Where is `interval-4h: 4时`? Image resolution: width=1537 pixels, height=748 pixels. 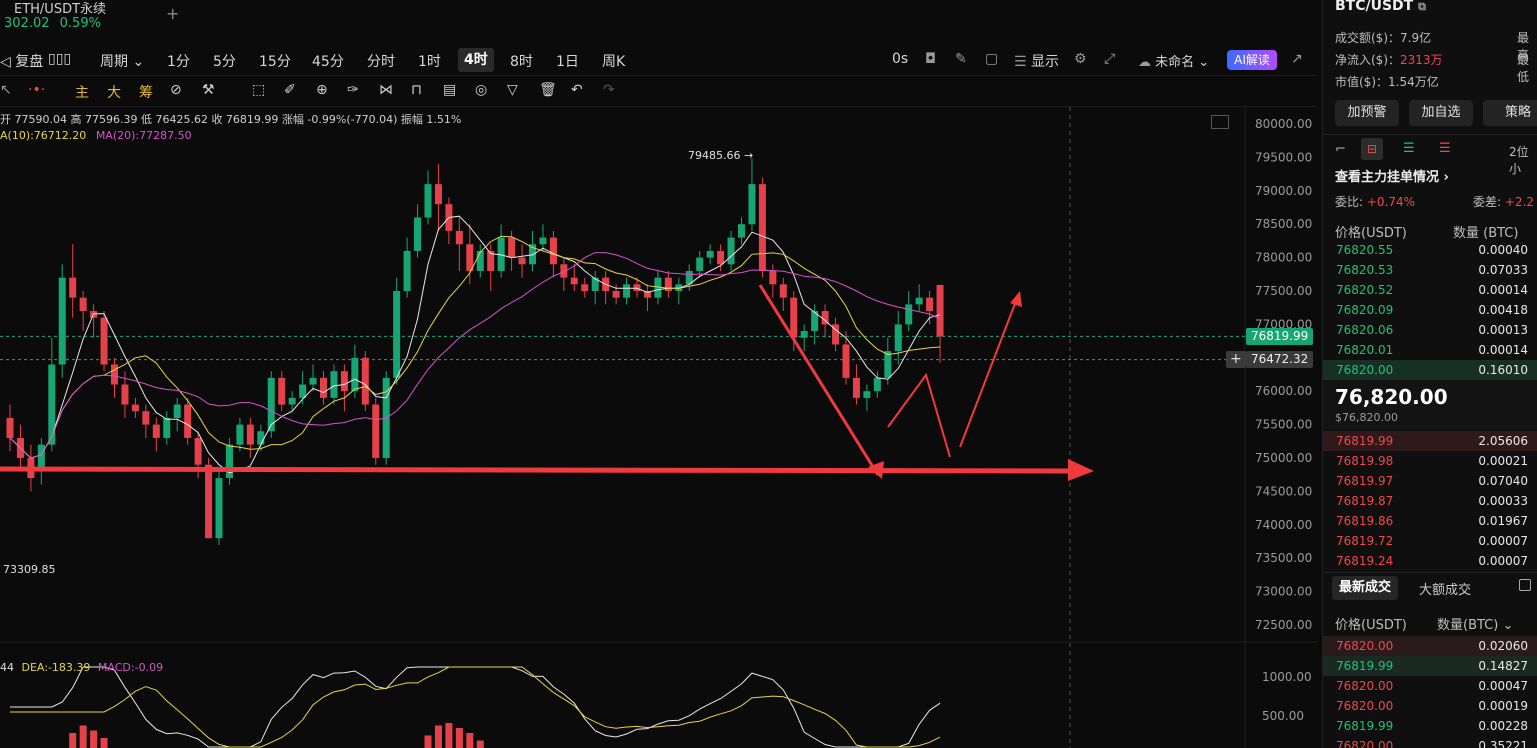
interval-4h: 4时 is located at coordinates (476, 60).